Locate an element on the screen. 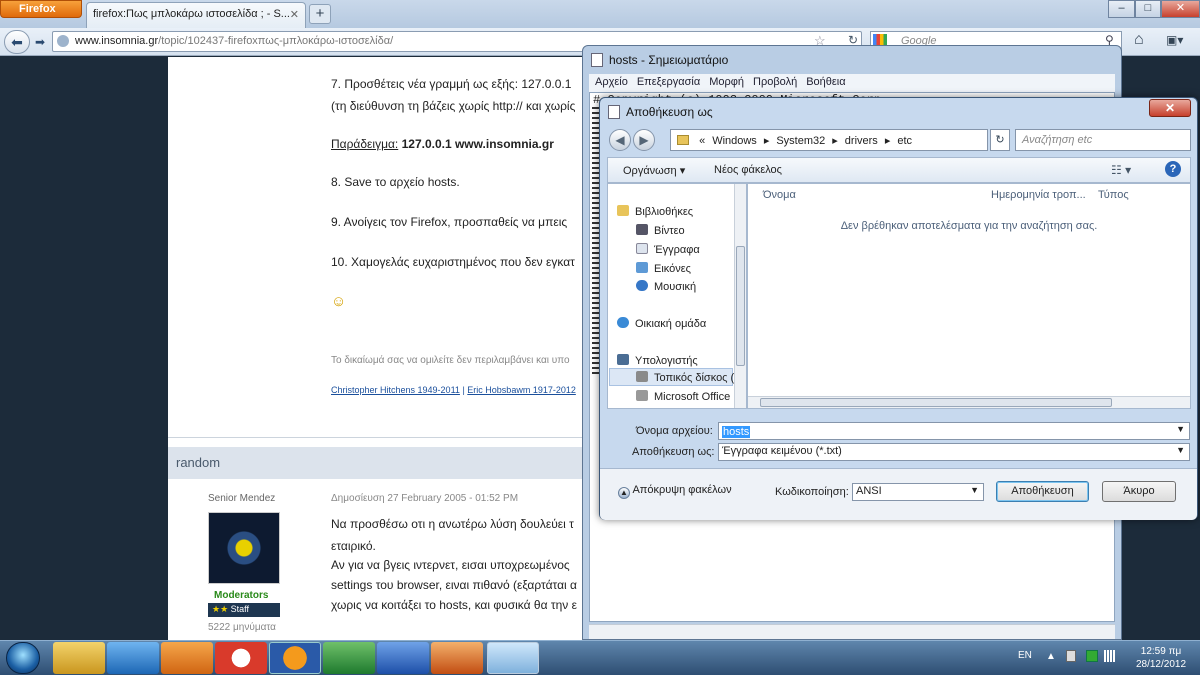 The image size is (1200, 675). explorer-taskbar-icon is located at coordinates (79, 658).